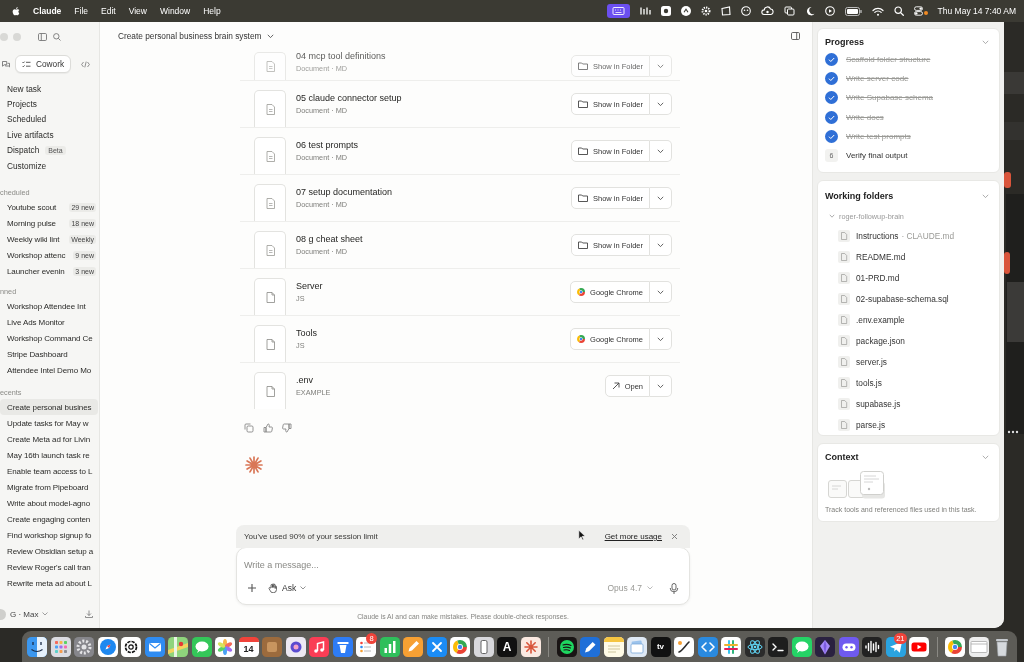 The height and width of the screenshot is (662, 1024). What do you see at coordinates (49, 135) in the screenshot?
I see `nav-item: Live artifacts` at bounding box center [49, 135].